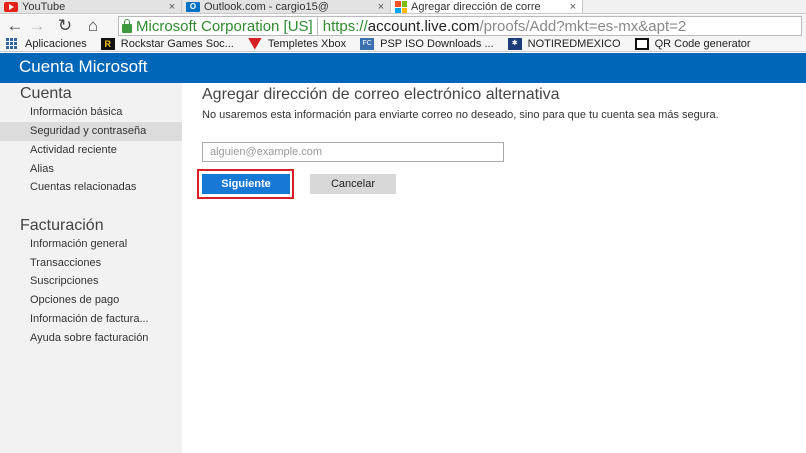  Describe the element at coordinates (91, 300) in the screenshot. I see `sidebar-item-opciones-de-pago: Opciones de pago` at that location.